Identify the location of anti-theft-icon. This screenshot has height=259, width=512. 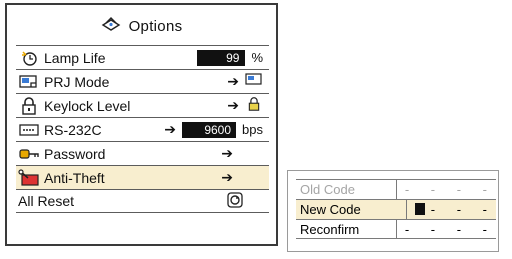
(29, 177).